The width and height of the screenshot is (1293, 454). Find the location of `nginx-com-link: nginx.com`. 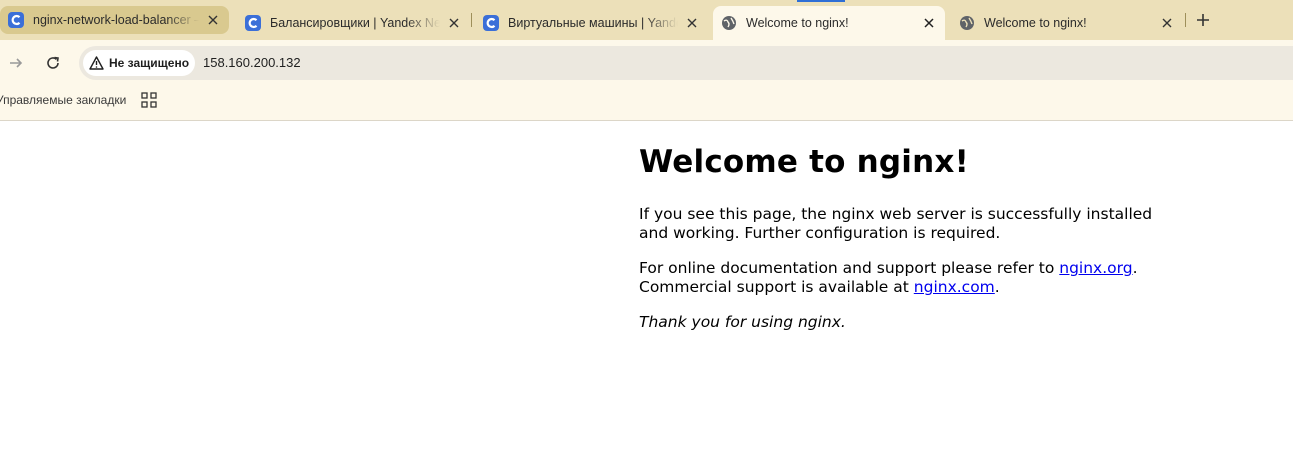

nginx-com-link: nginx.com is located at coordinates (954, 287).